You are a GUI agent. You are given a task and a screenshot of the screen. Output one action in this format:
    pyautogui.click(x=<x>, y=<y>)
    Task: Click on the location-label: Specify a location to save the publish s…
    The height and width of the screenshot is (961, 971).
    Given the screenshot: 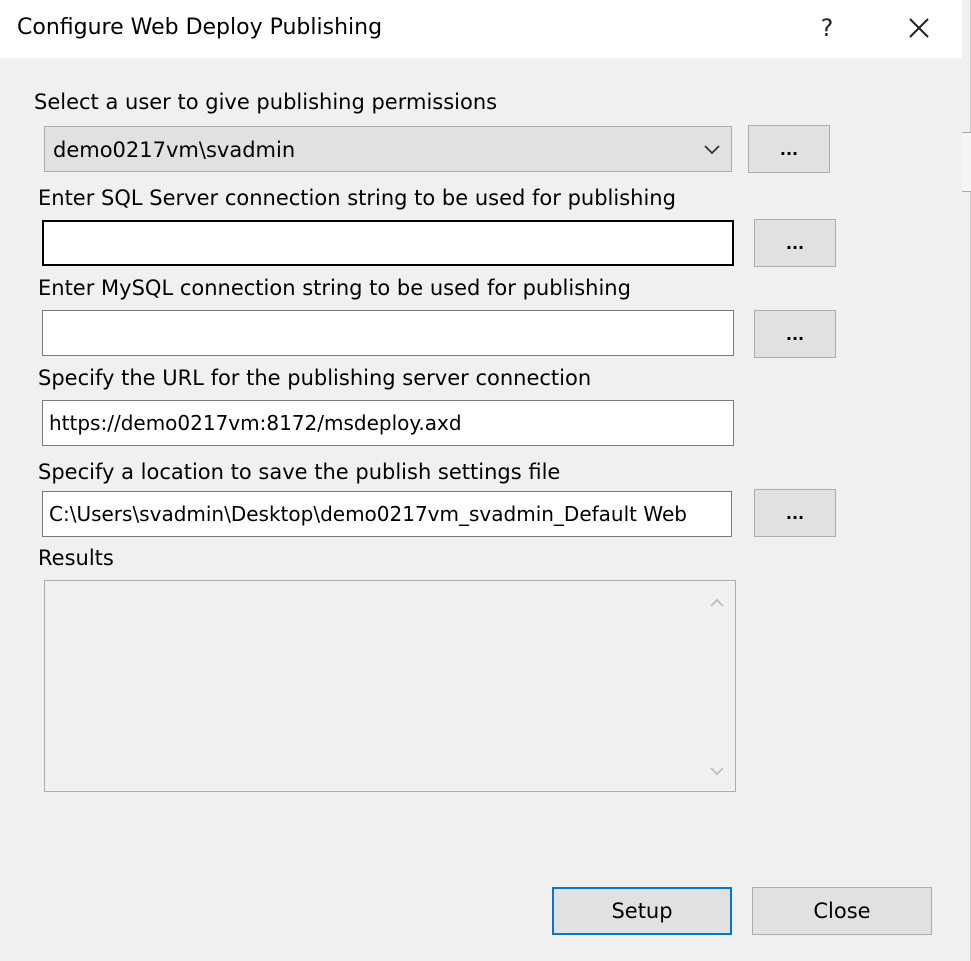 What is the action you would take?
    pyautogui.click(x=299, y=472)
    